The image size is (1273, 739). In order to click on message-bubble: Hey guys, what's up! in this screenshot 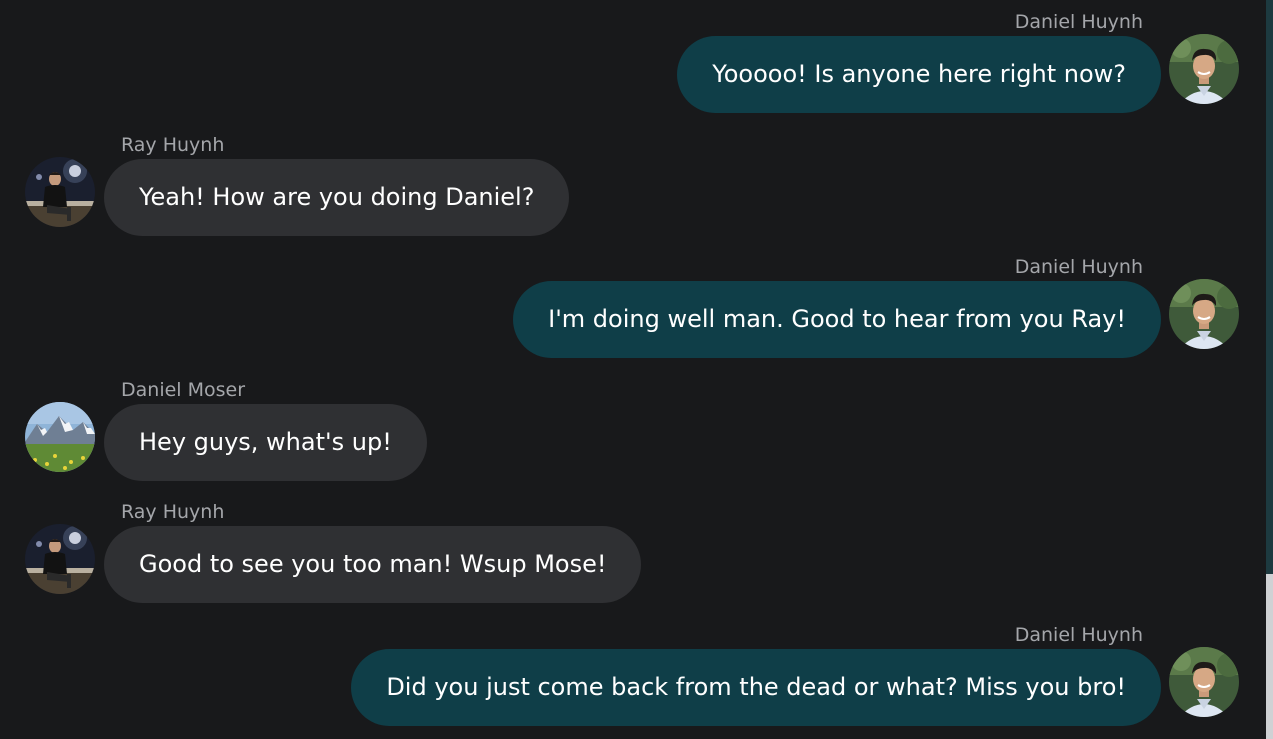, I will do `click(265, 442)`.